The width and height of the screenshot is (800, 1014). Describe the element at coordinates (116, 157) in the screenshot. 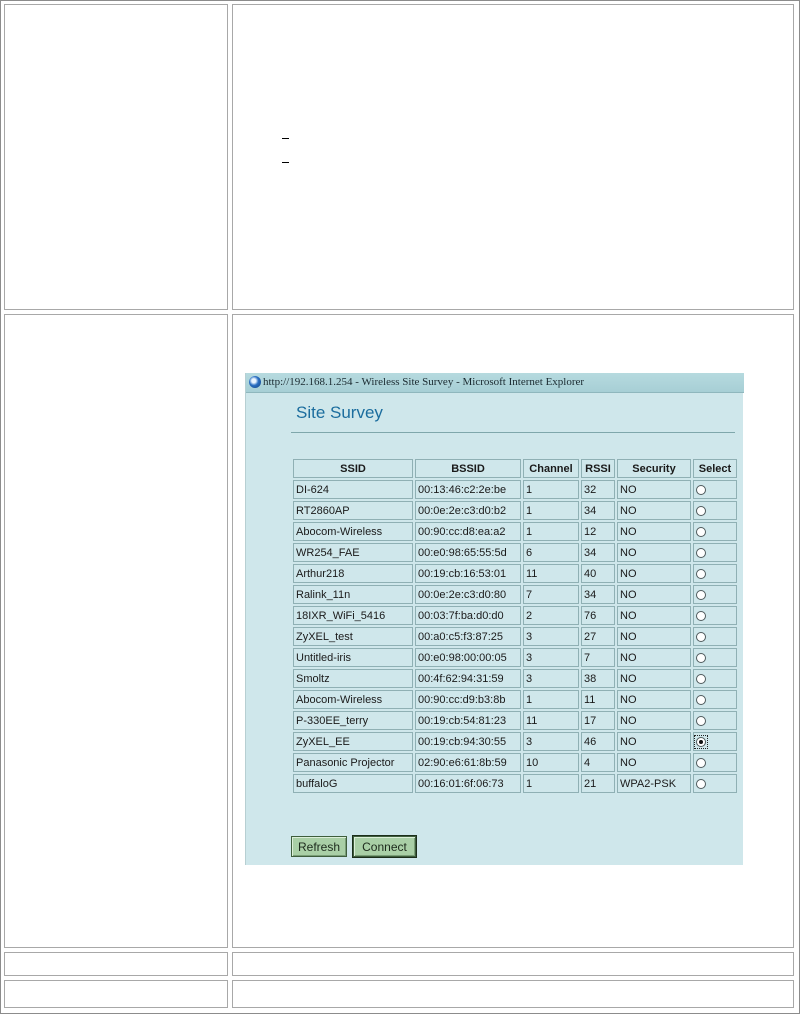

I see `row1-label-cell` at that location.